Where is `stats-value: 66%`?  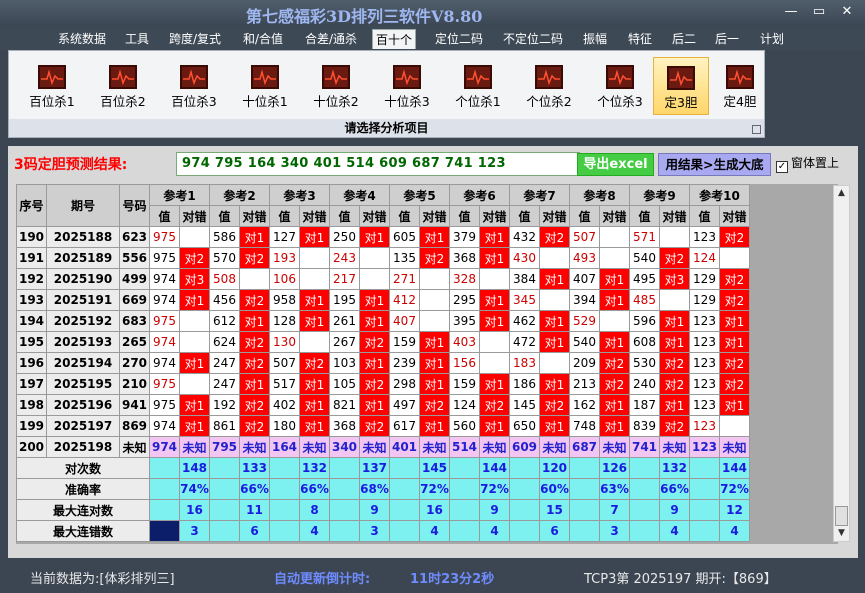
stats-value: 66% is located at coordinates (674, 489).